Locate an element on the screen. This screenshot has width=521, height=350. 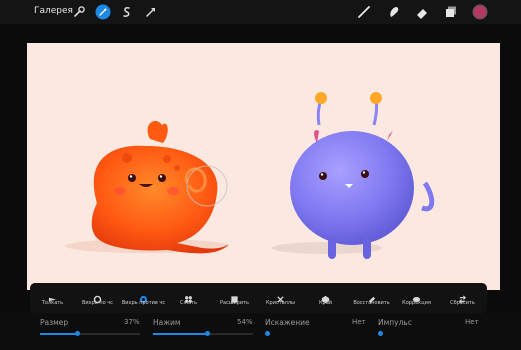
mode-reconstruct: Восстановить is located at coordinates (371, 298).